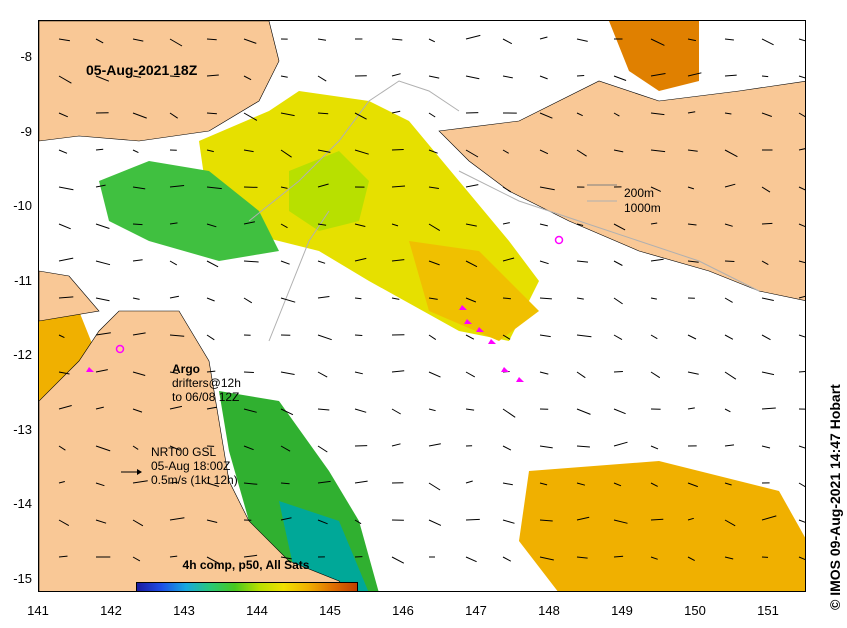  What do you see at coordinates (26, 131) in the screenshot?
I see `lat-tick: -9` at bounding box center [26, 131].